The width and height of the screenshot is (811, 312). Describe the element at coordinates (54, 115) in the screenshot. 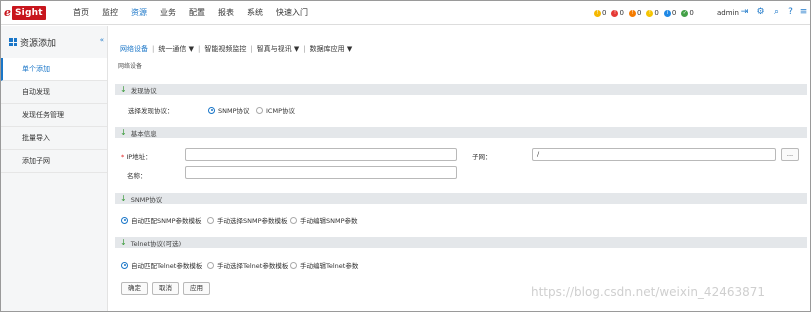

I see `sidebar-item-task-manage: 发现任务管理` at that location.